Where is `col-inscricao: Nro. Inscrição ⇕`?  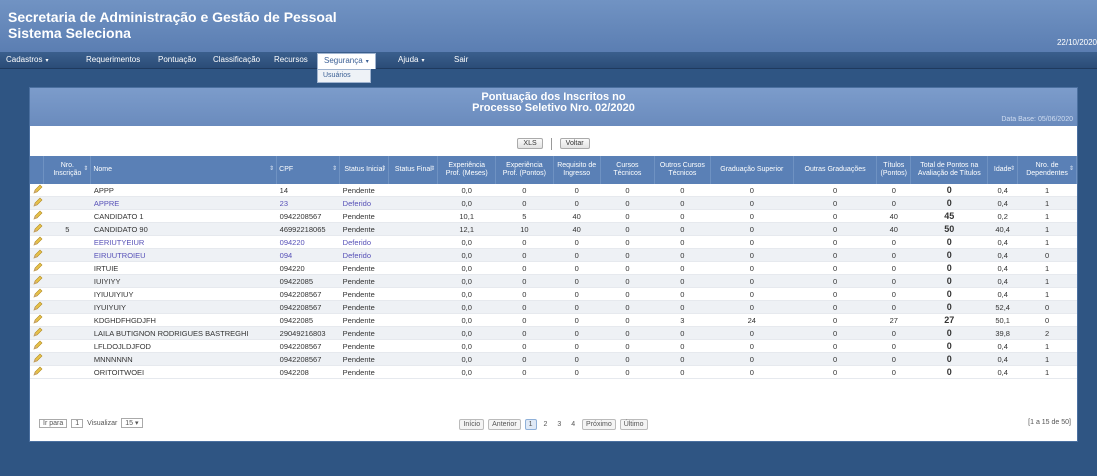 col-inscricao: Nro. Inscrição ⇕ is located at coordinates (67, 170).